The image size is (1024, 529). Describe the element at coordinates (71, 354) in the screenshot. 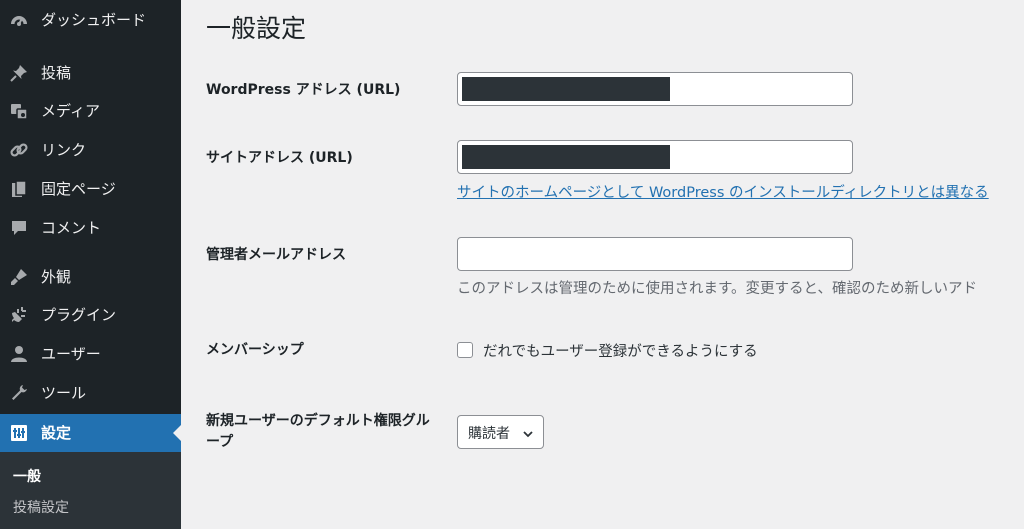

I see `sidebar-item-label: ユーザー` at that location.